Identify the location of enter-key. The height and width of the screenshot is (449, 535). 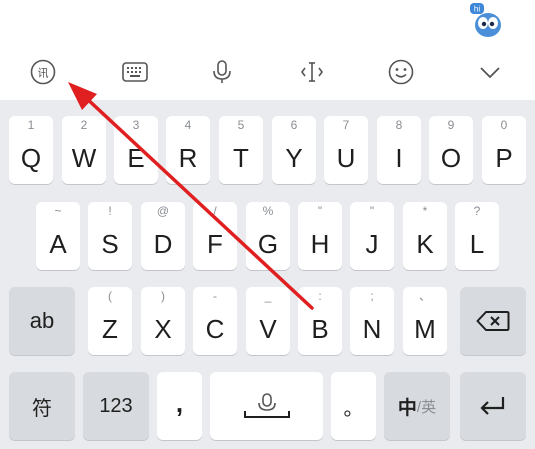
(493, 406).